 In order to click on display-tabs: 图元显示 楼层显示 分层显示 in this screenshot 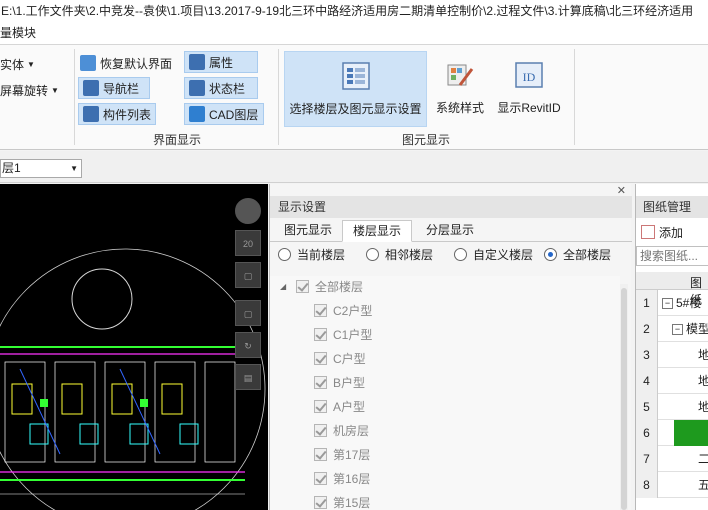, I will do `click(451, 231)`.